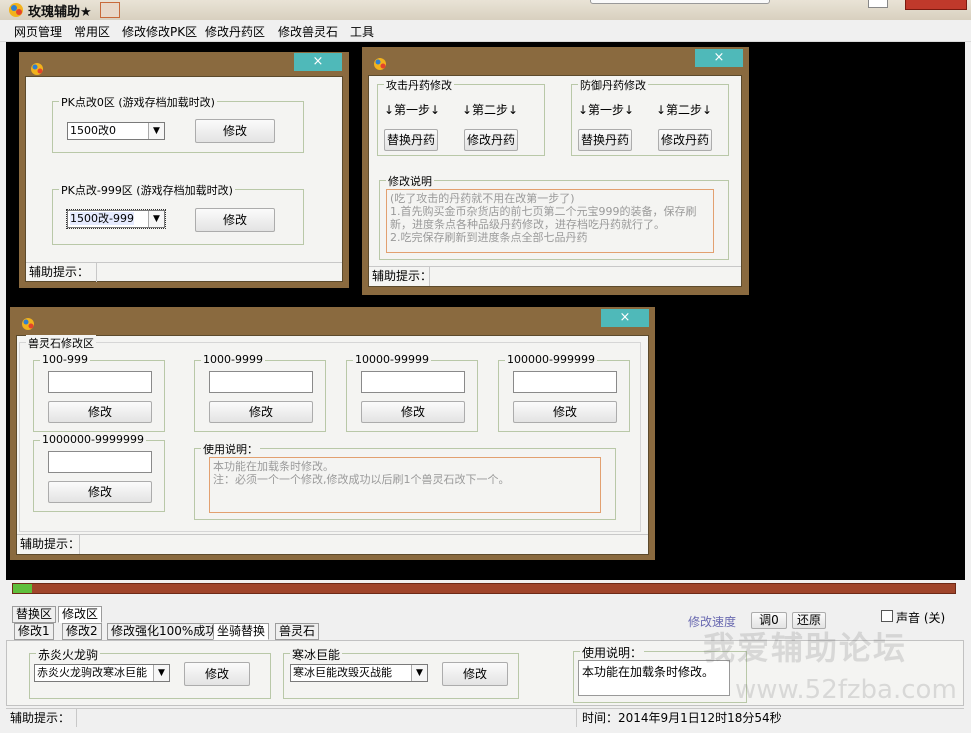 The width and height of the screenshot is (971, 733). I want to click on fire-horse-group: 赤炎火龙驹 赤炎火龙驹改寒冰巨能 ▼ 修改, so click(150, 672).